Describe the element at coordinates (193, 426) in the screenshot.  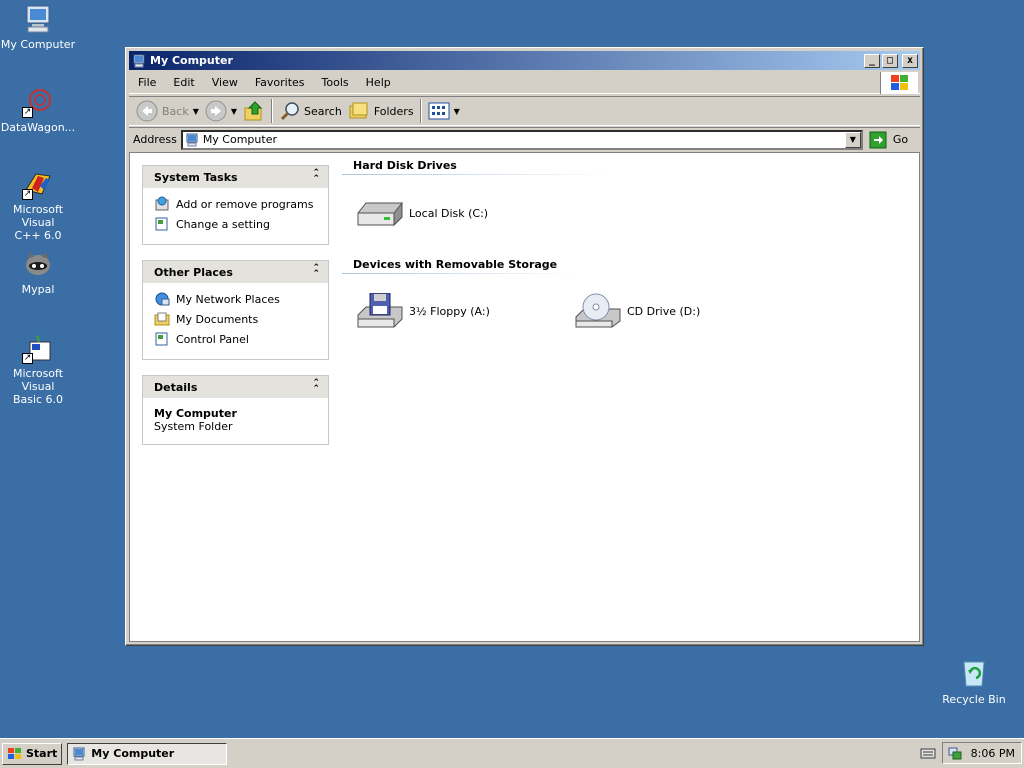
I see `details-type: System Folder` at that location.